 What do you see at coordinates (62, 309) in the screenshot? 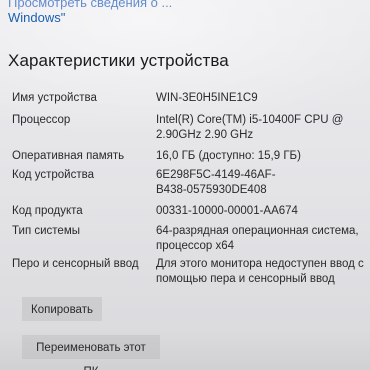
I see `copy-button: Копировать` at bounding box center [62, 309].